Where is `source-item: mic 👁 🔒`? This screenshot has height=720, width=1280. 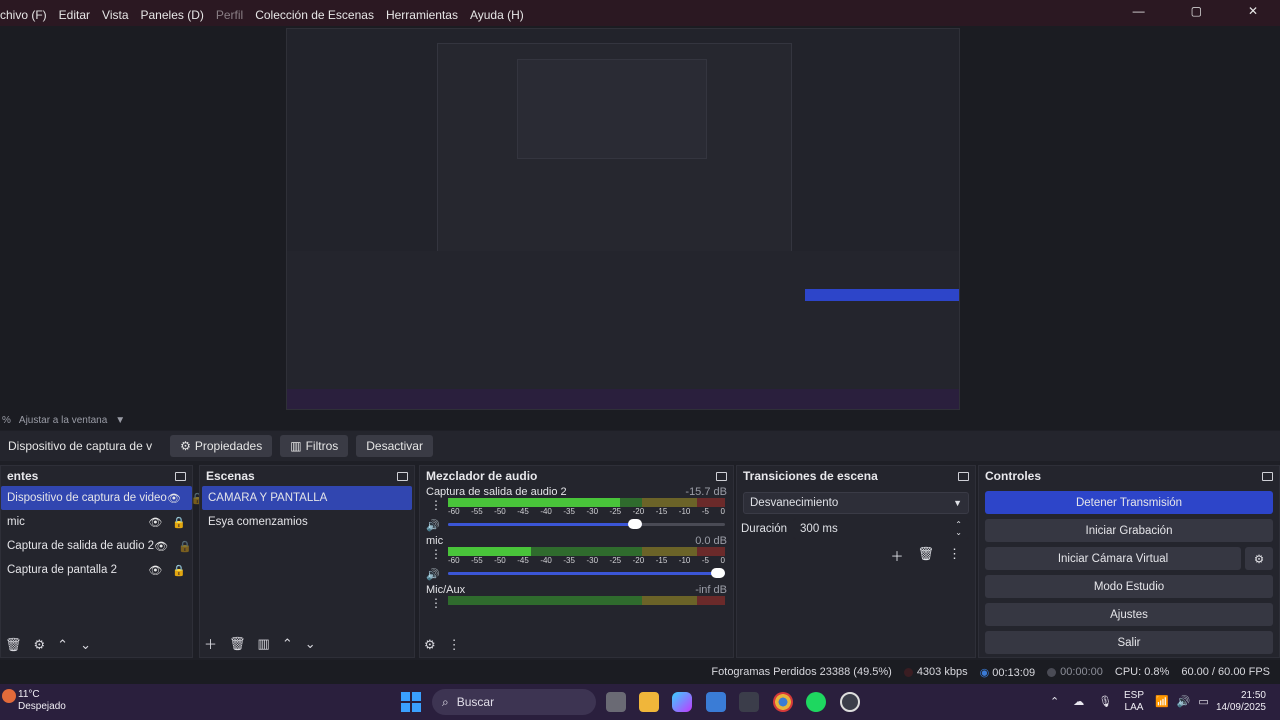
source-item: mic 👁 🔒 is located at coordinates (96, 522).